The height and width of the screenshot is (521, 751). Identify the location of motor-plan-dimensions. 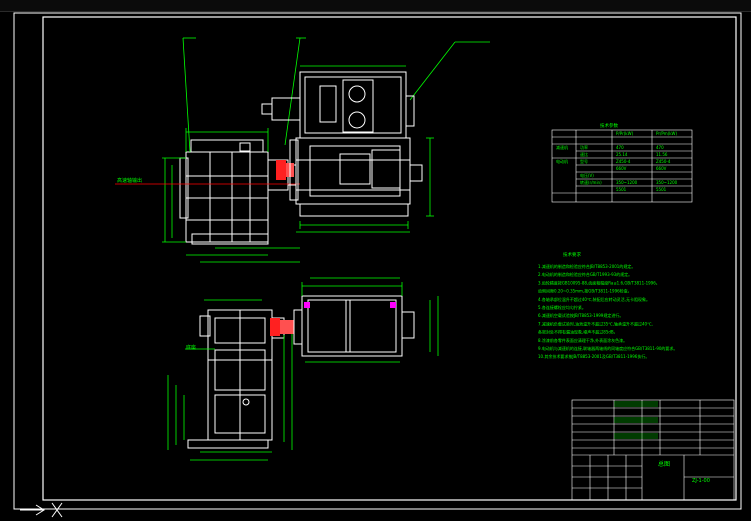
(370, 320).